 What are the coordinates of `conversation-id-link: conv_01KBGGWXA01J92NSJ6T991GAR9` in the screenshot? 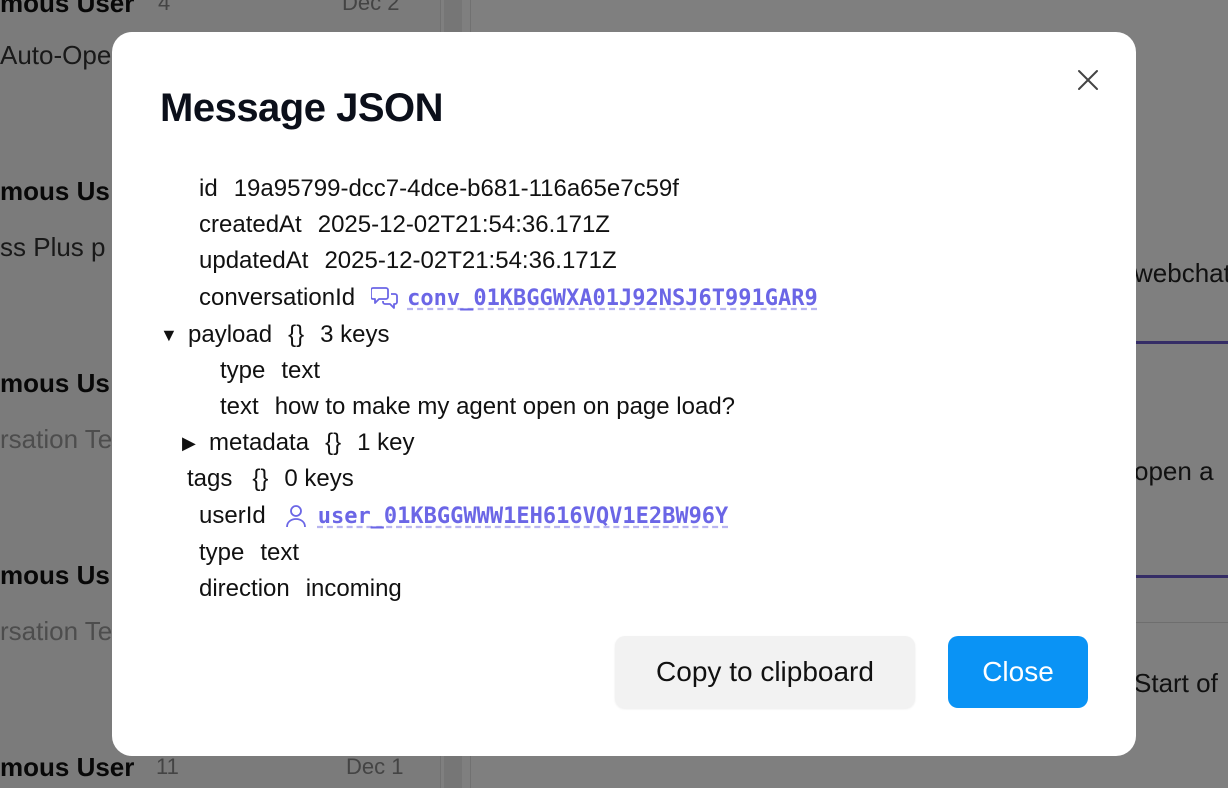 It's located at (612, 298).